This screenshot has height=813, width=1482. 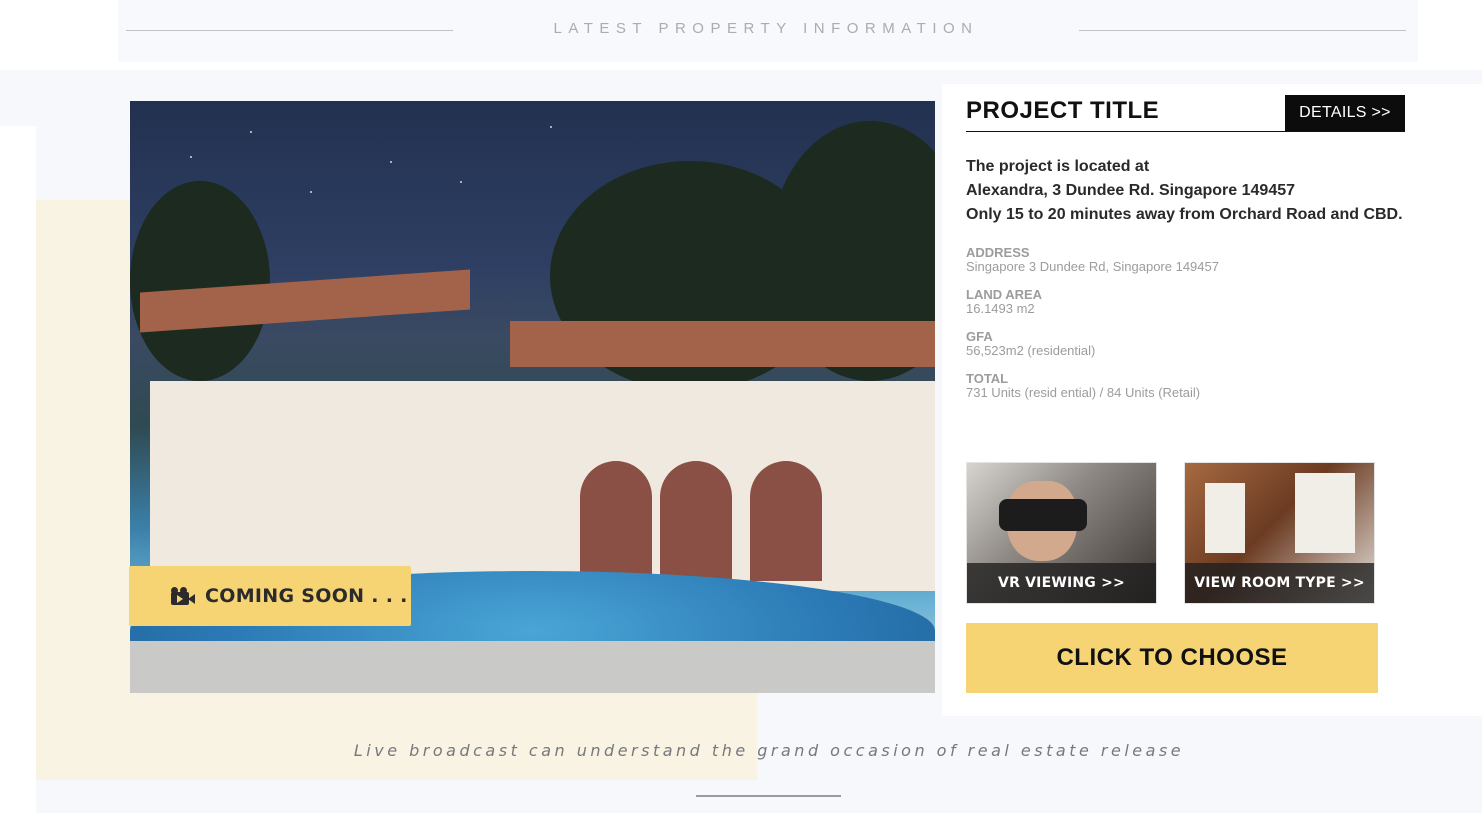 What do you see at coordinates (1345, 113) in the screenshot?
I see `details-button: DETAILS >>` at bounding box center [1345, 113].